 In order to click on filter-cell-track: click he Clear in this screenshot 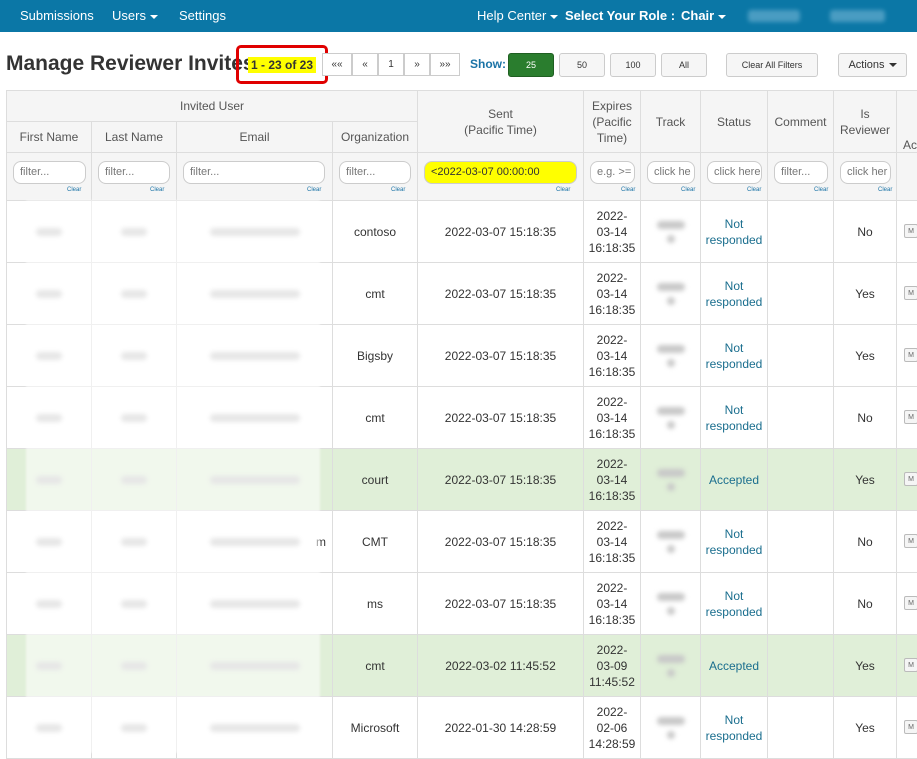, I will do `click(671, 177)`.